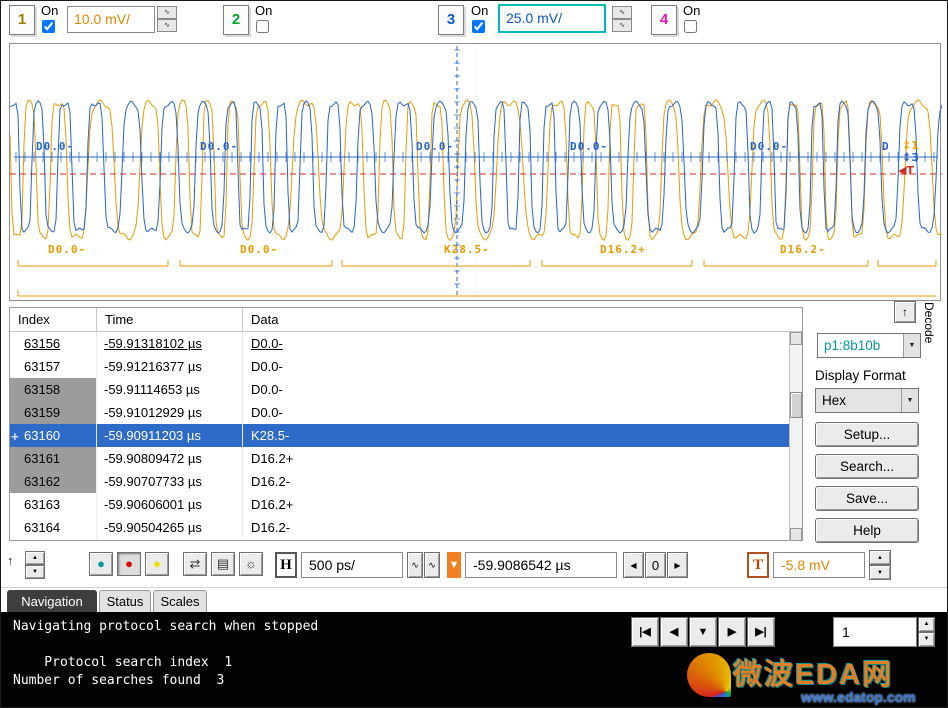 This screenshot has width=948, height=708. Describe the element at coordinates (522, 435) in the screenshot. I see `cell-data: K28.5-` at that location.